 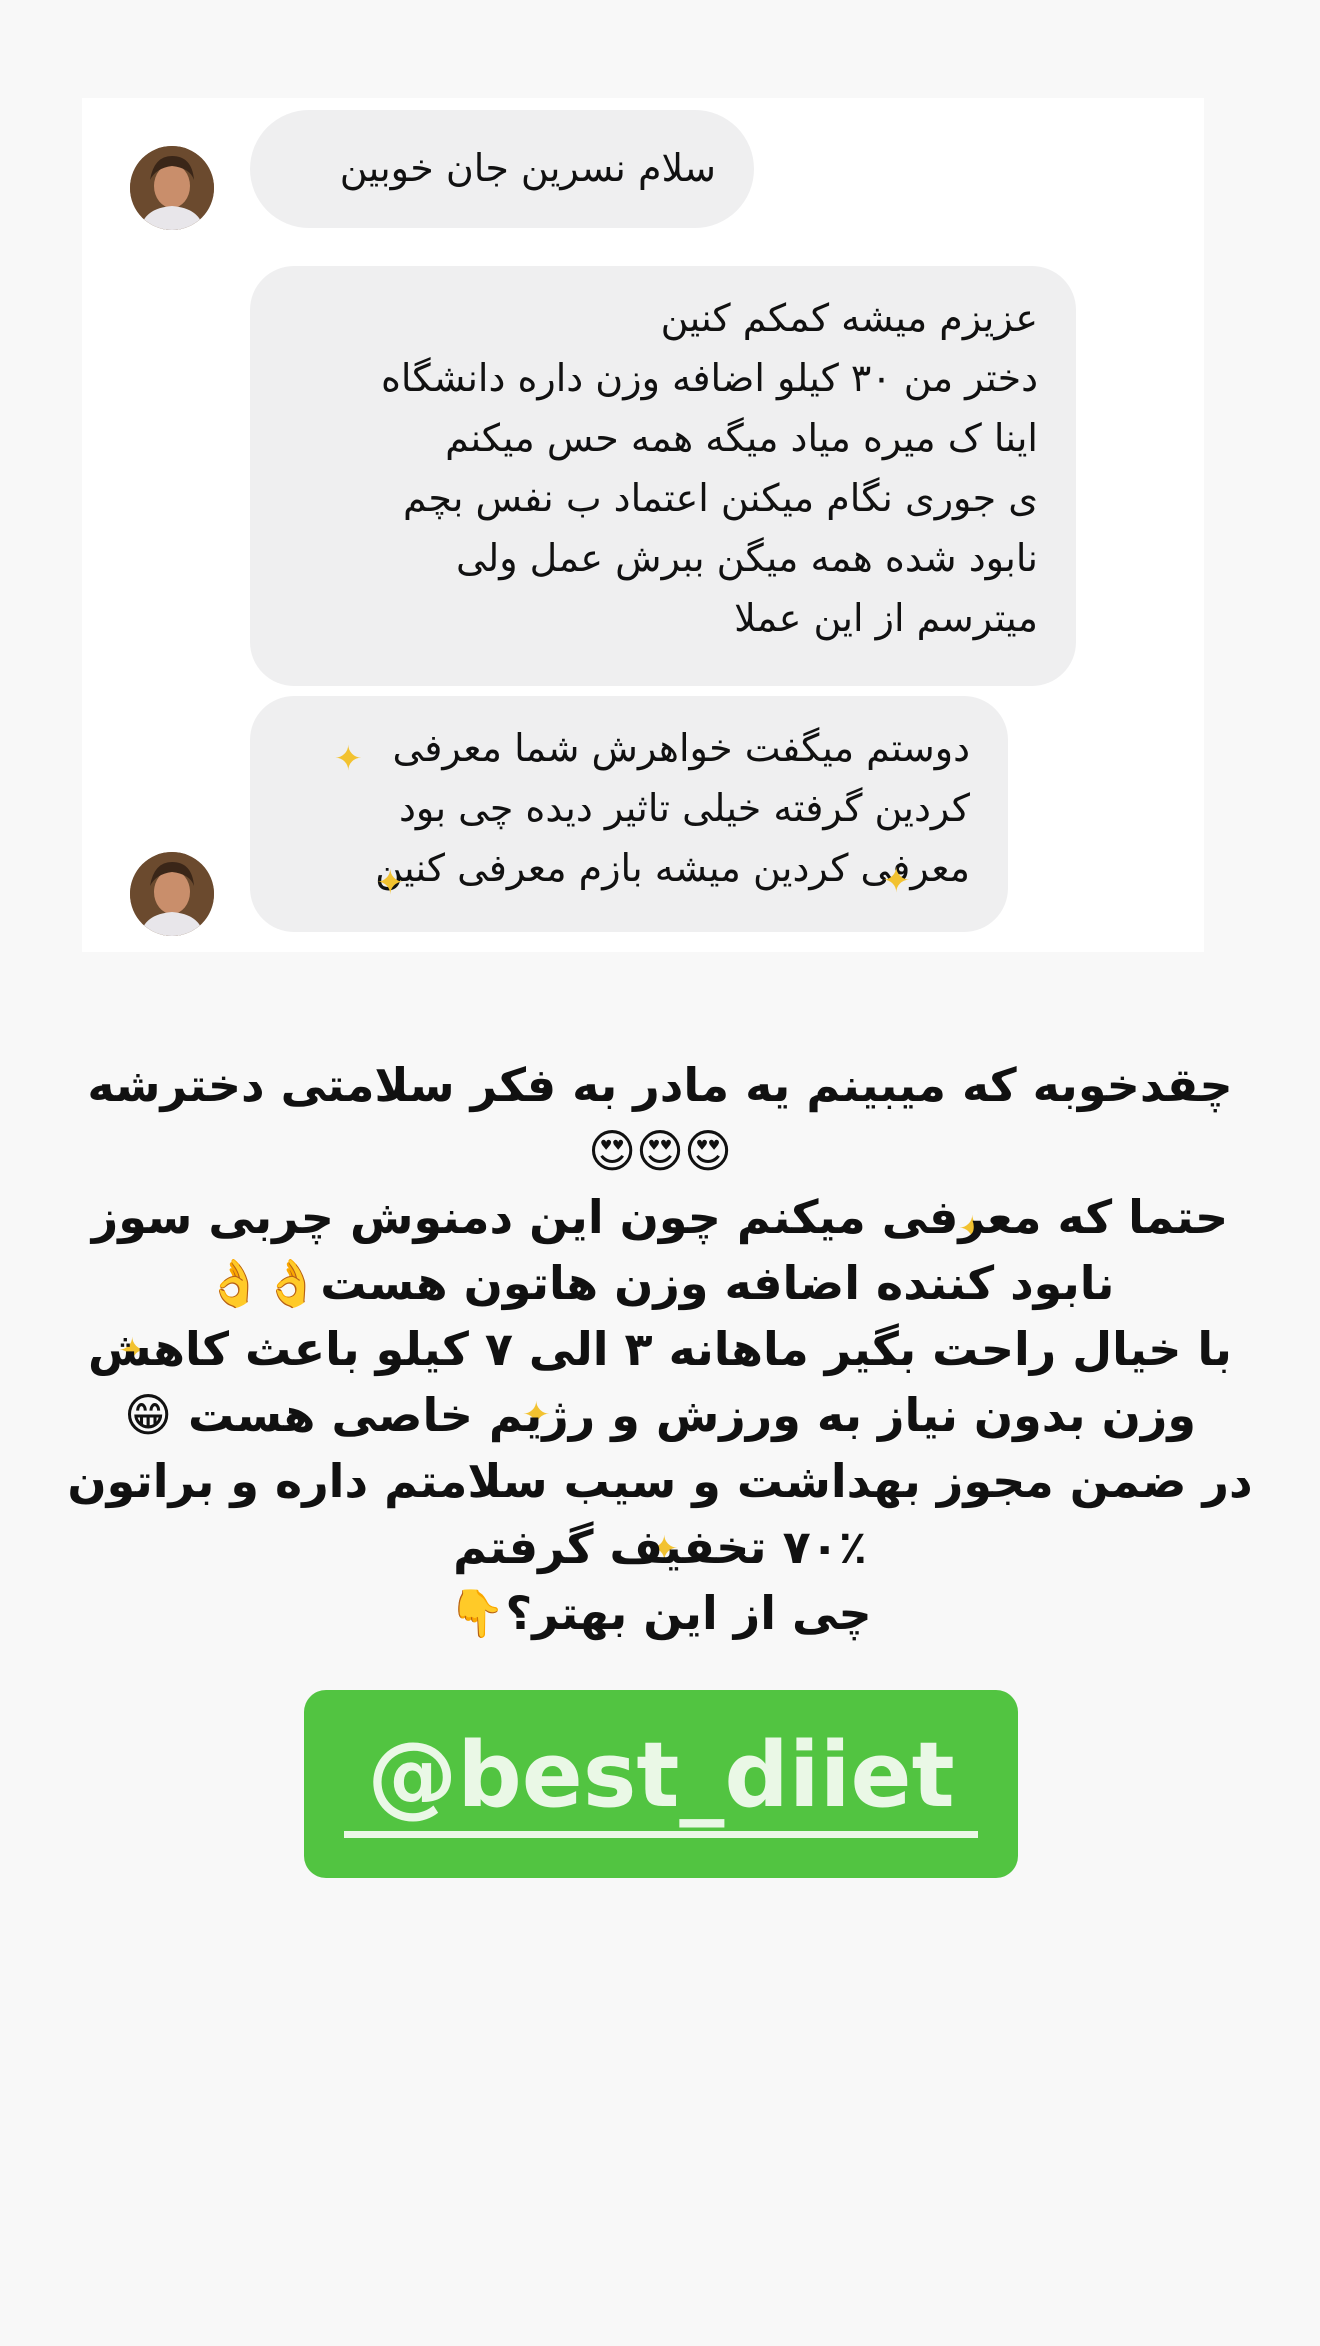 What do you see at coordinates (681, 748) in the screenshot?
I see `message-text: دوستم میگفت خواهرش شما معرفی` at bounding box center [681, 748].